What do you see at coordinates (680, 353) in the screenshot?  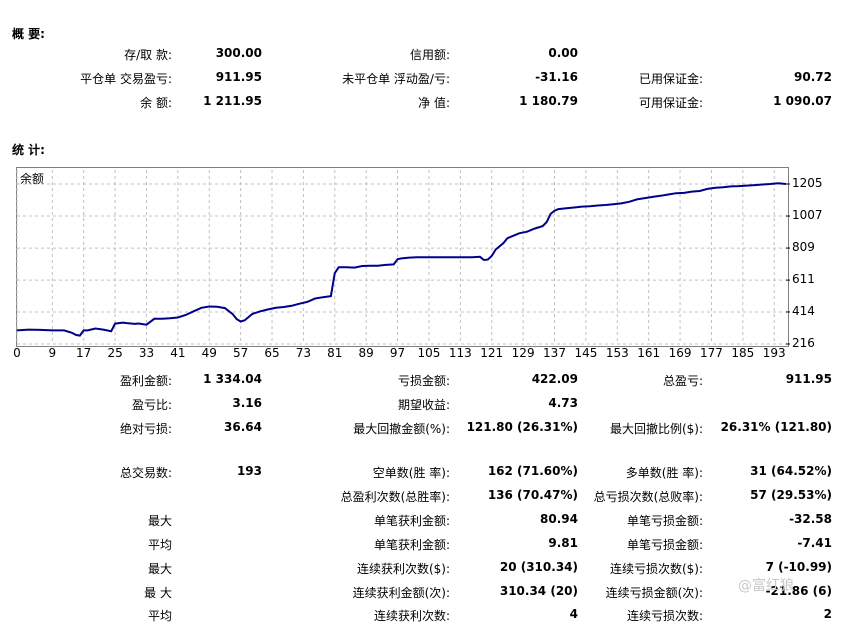 I see `x-tick-label: 169` at bounding box center [680, 353].